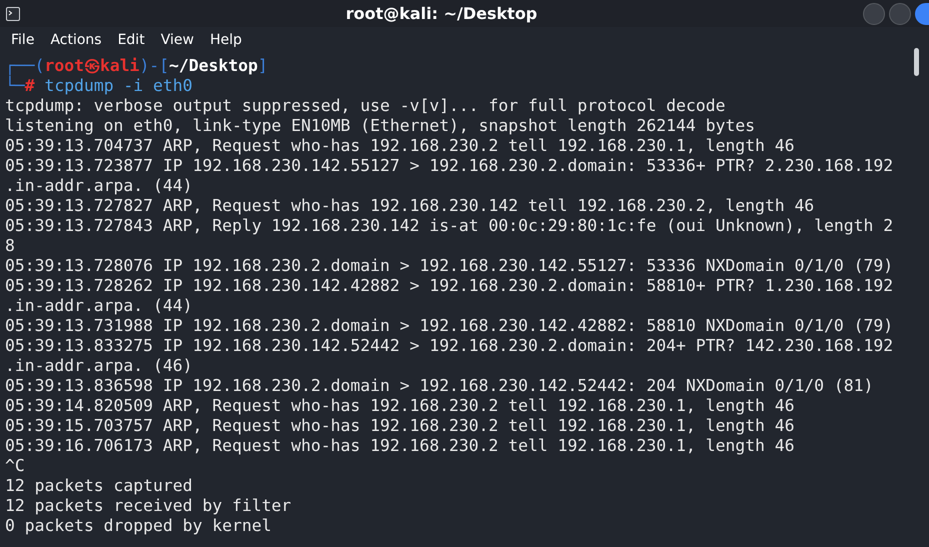 Image resolution: width=929 pixels, height=547 pixels. I want to click on output-line: 0 packets dropped by kernel, so click(138, 526).